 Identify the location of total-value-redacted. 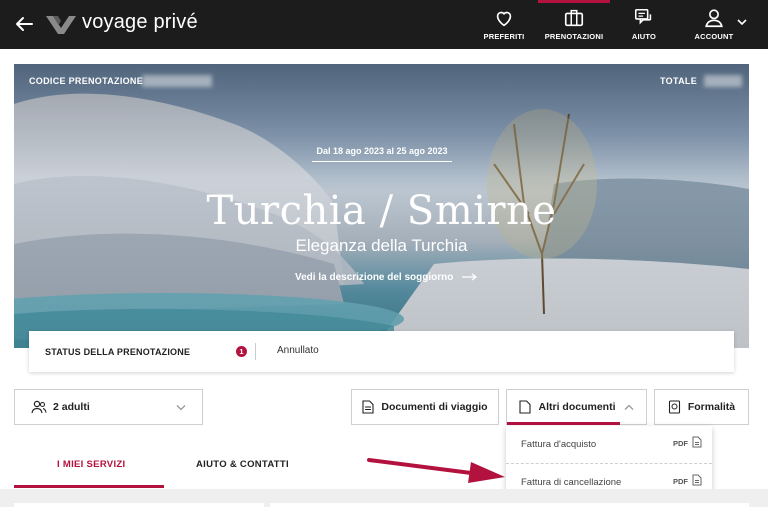
(723, 81).